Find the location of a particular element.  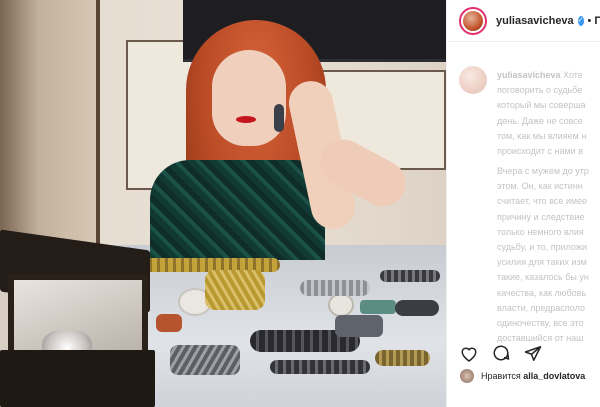

comment-icon is located at coordinates (501, 353).